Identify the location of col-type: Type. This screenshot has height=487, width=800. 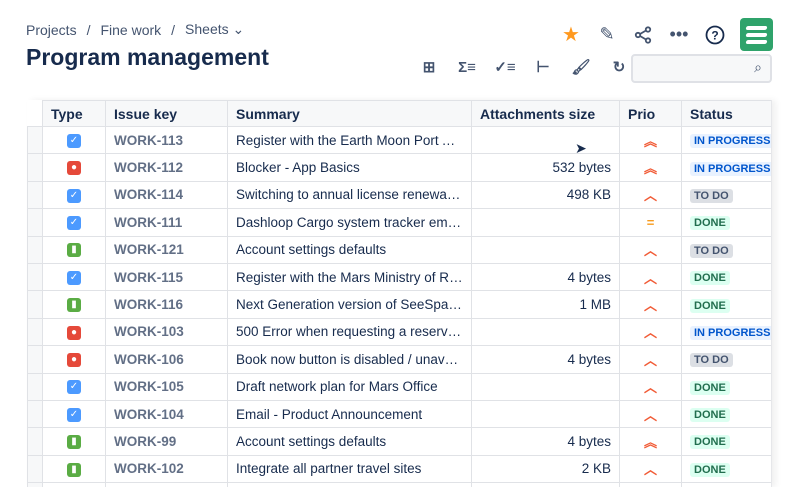
(74, 113).